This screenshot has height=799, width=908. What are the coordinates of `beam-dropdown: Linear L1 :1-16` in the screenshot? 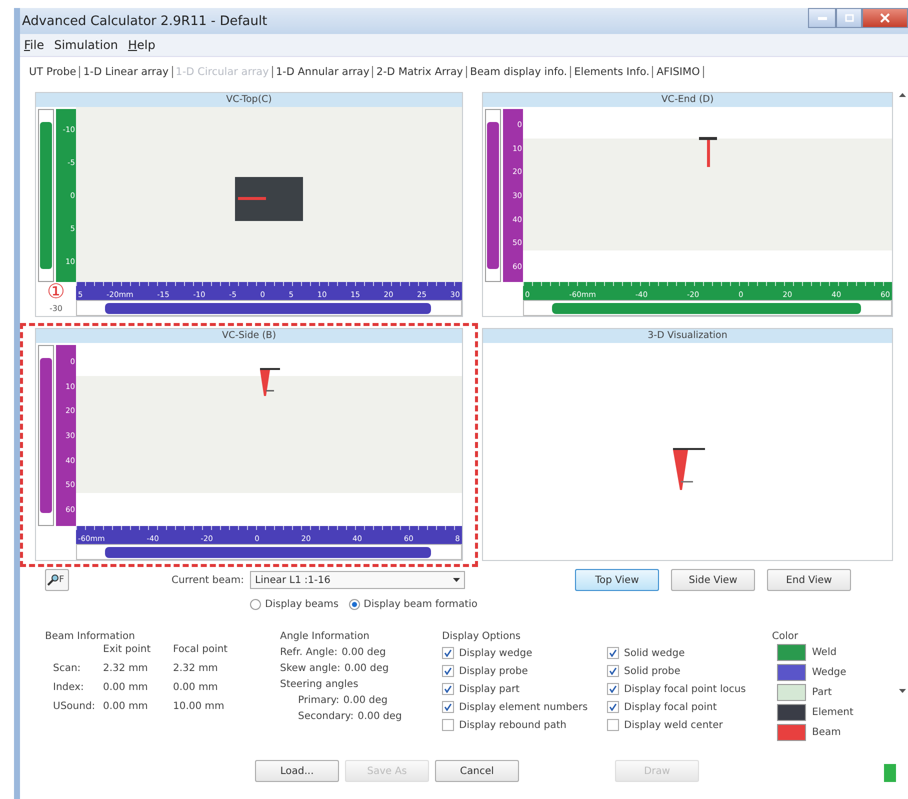 It's located at (357, 580).